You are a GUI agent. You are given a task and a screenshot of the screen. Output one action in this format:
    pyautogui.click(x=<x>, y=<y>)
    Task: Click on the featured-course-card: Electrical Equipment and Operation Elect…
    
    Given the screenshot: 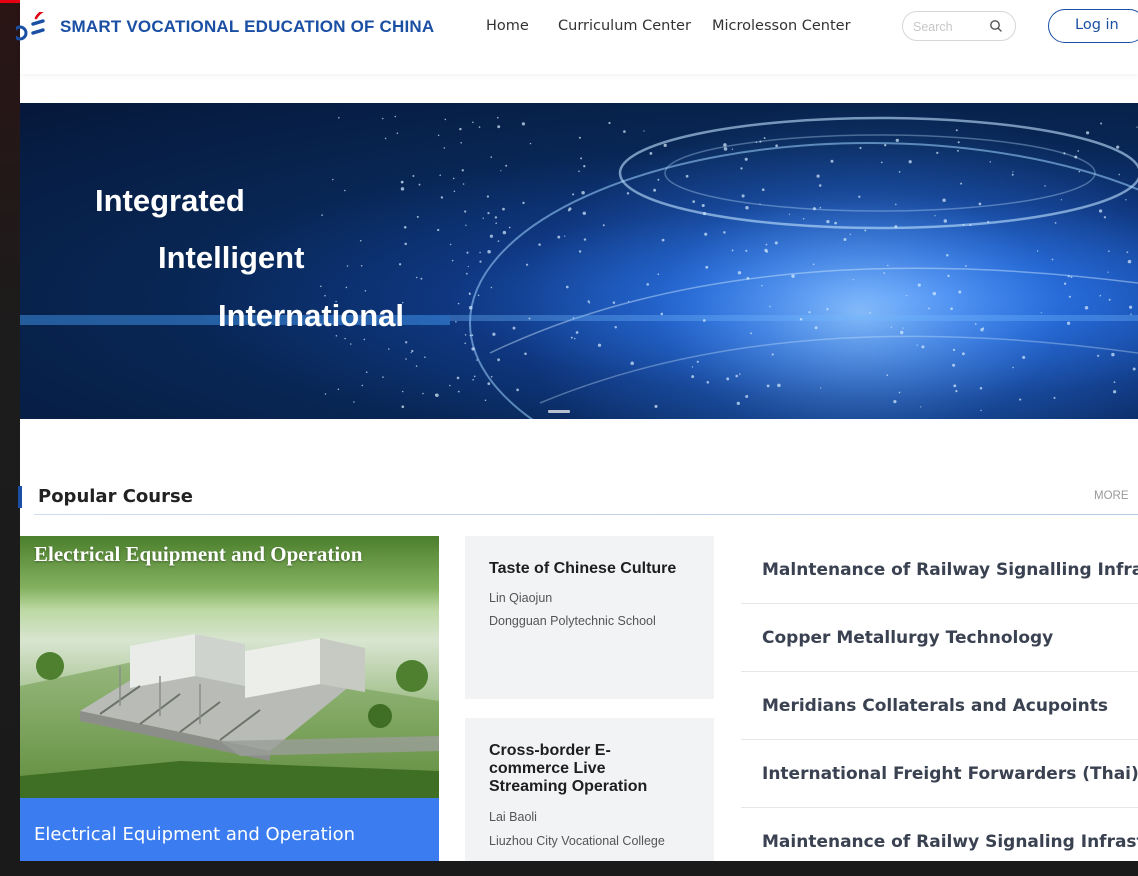 What is the action you would take?
    pyautogui.click(x=229, y=698)
    